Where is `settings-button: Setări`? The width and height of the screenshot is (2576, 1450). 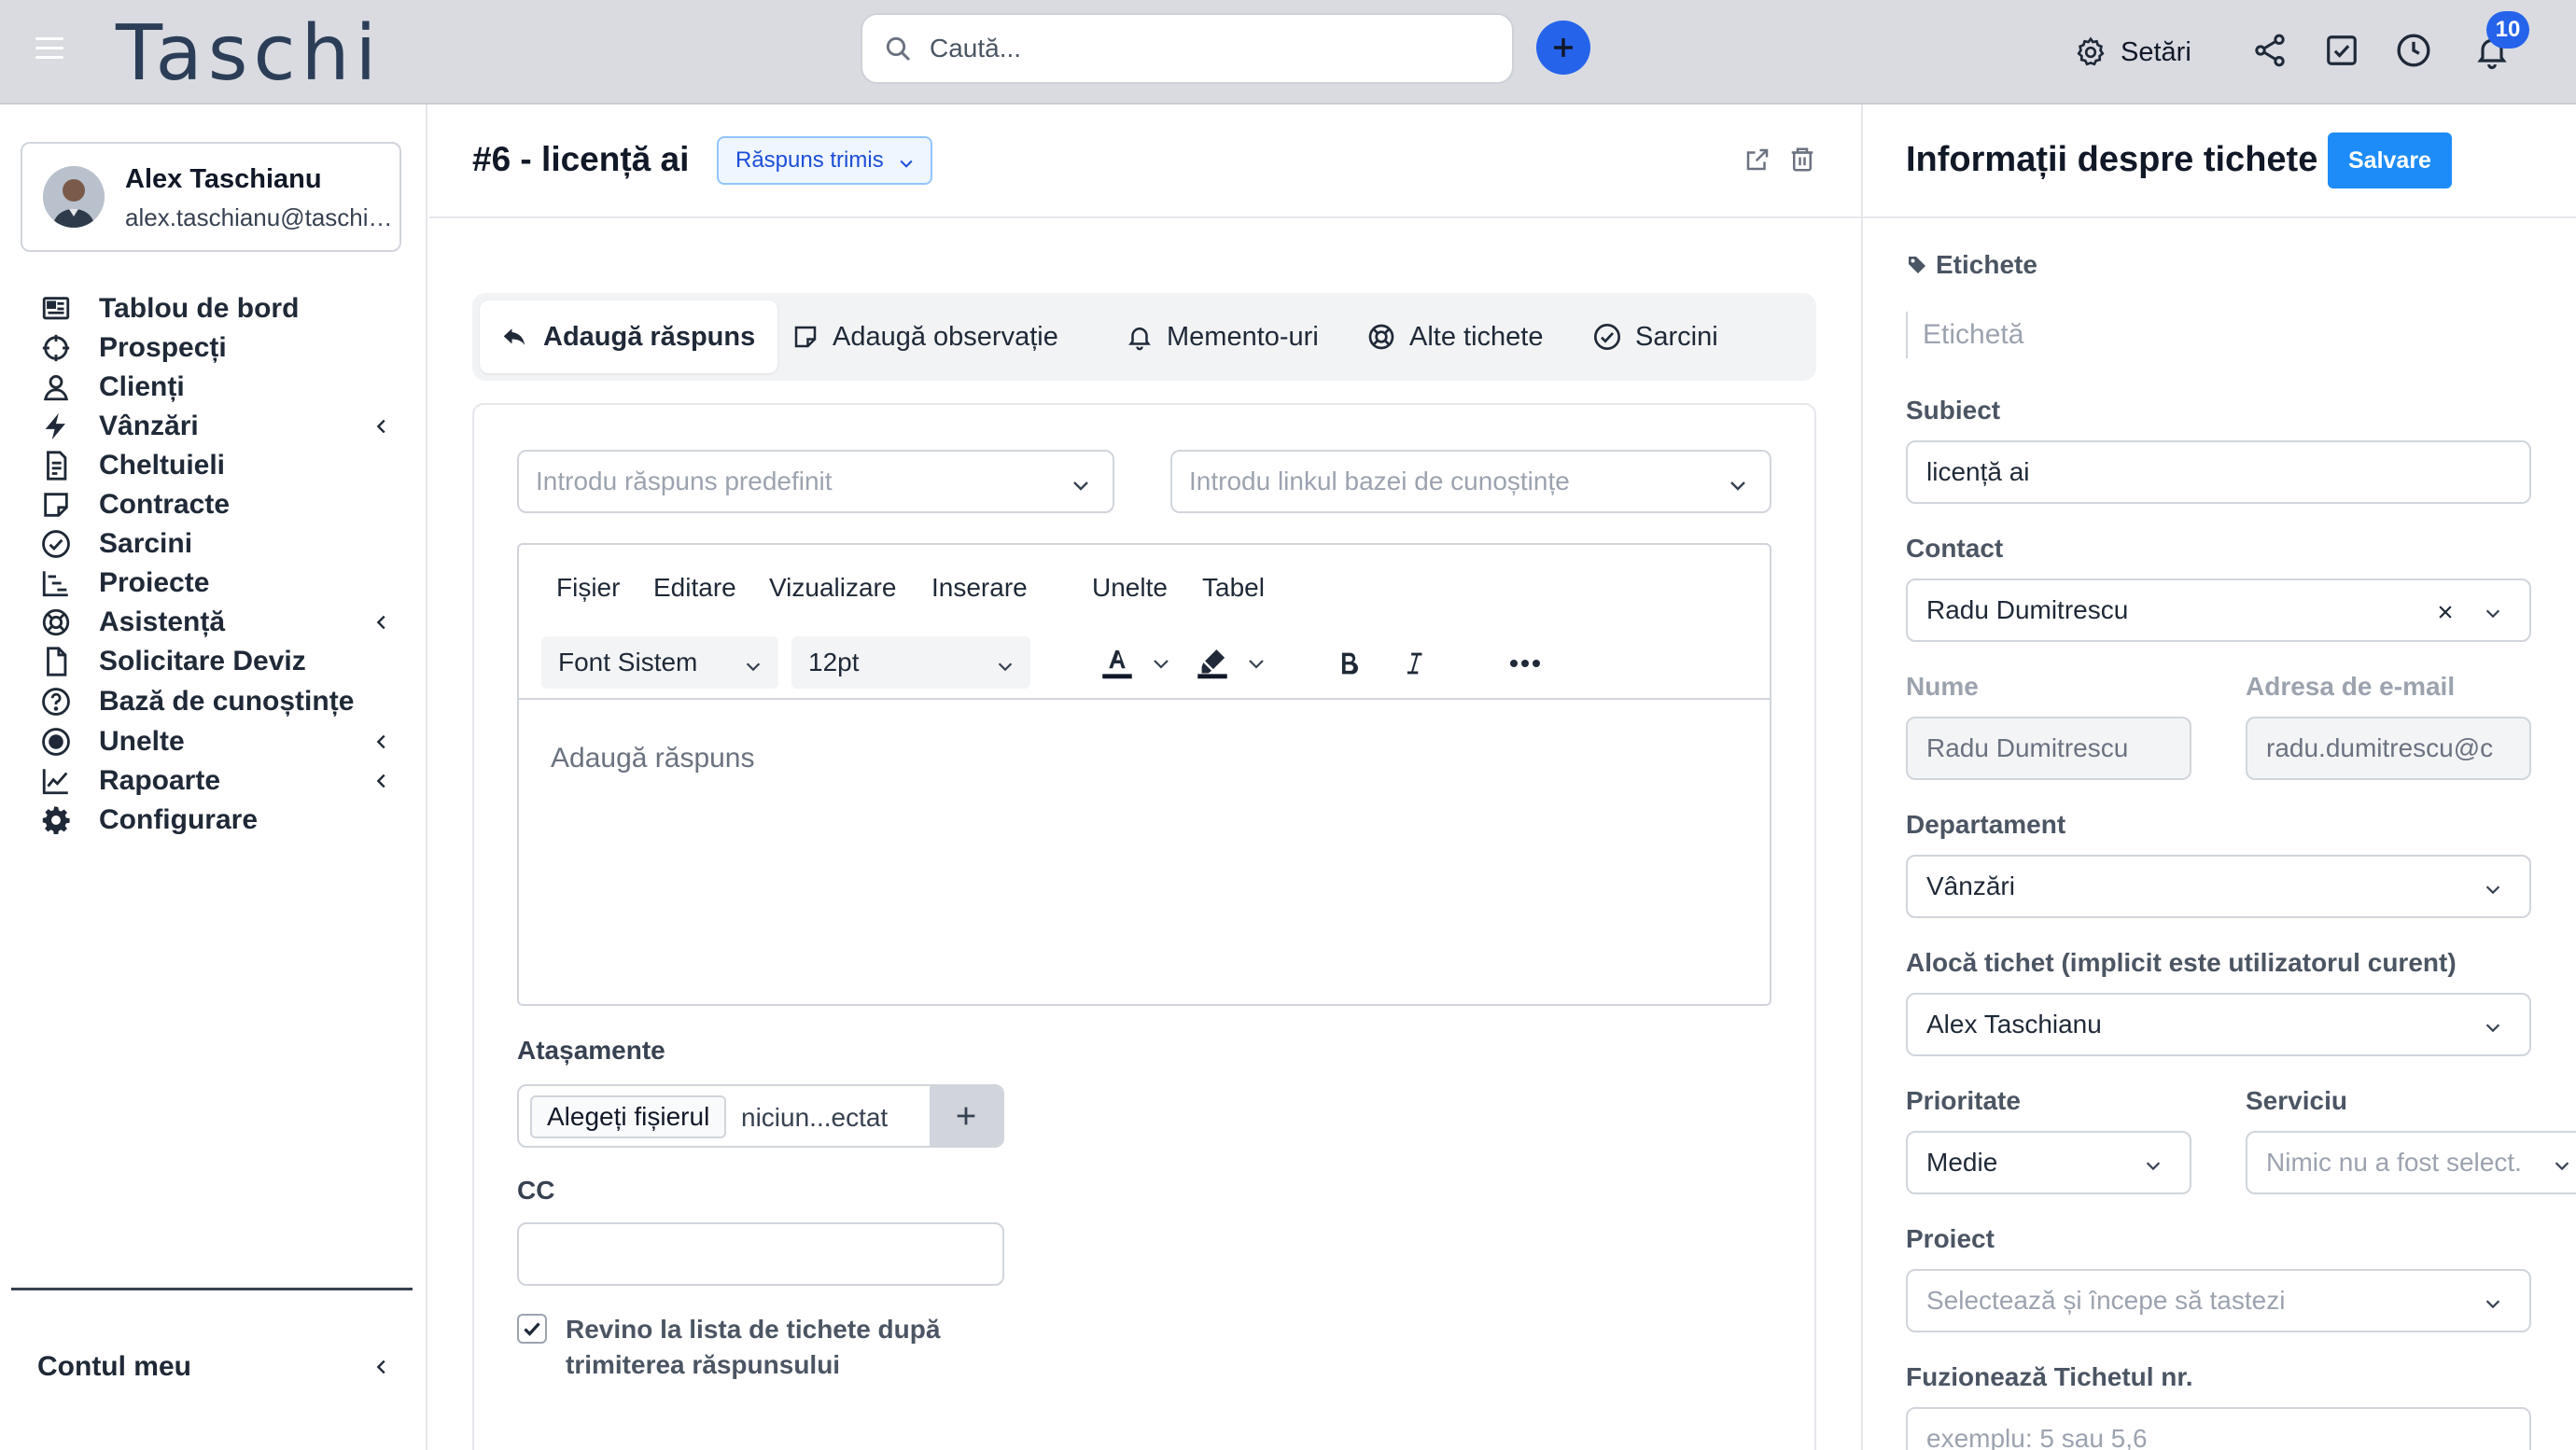 settings-button: Setări is located at coordinates (2132, 52).